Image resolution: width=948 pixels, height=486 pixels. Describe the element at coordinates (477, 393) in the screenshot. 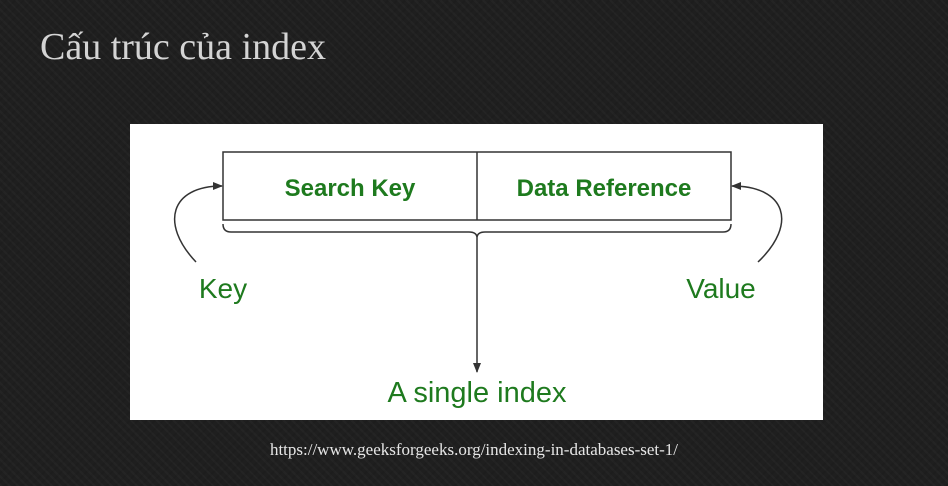

I see `single-index-label: A single index` at that location.